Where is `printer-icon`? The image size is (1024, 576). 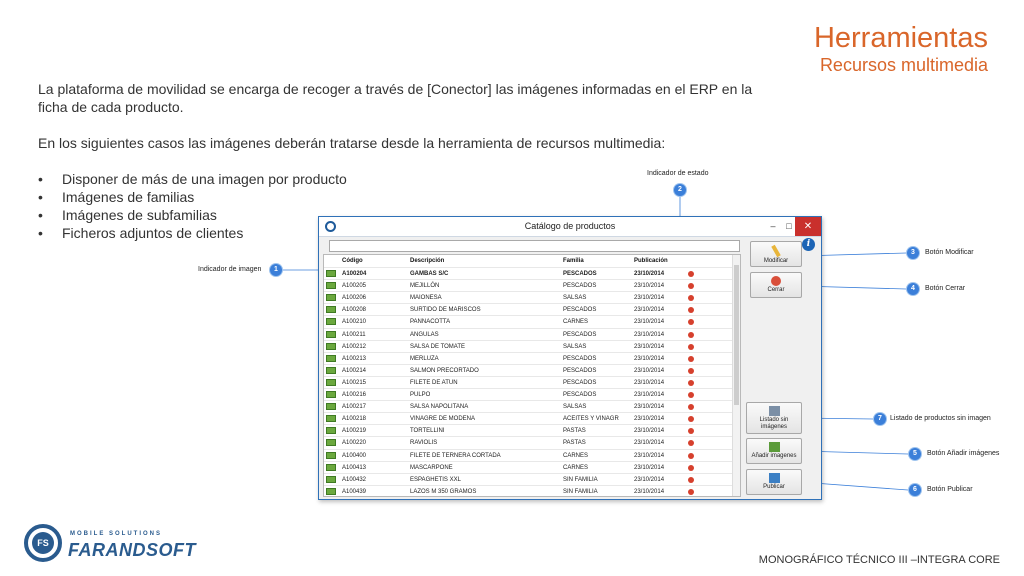 printer-icon is located at coordinates (774, 411).